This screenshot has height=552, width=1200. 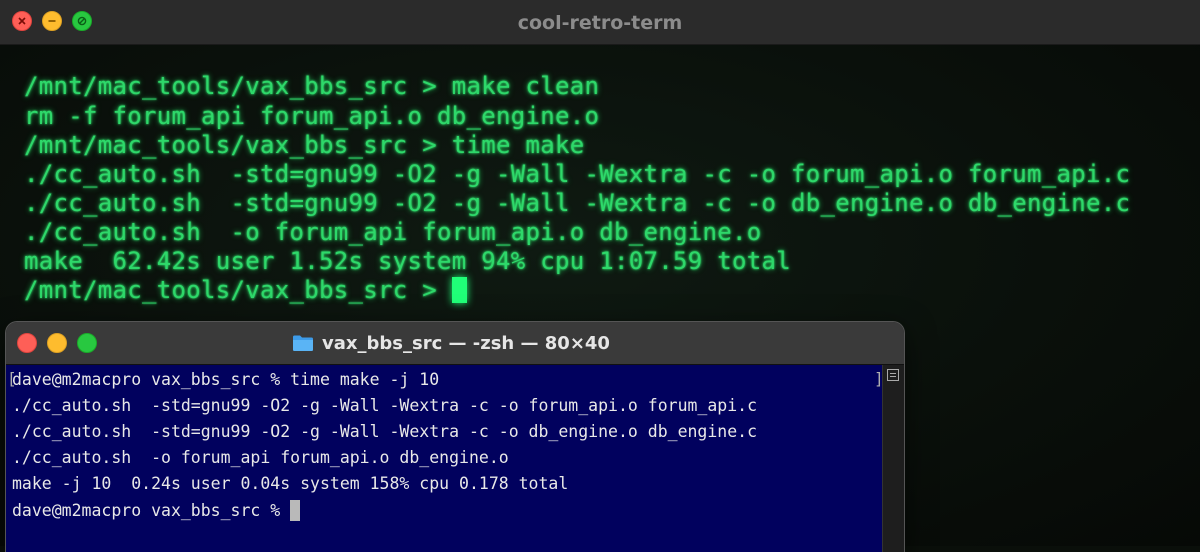 I want to click on prompt-line: /mnt/mac_tools/vax_bbs_src >, so click(x=245, y=290).